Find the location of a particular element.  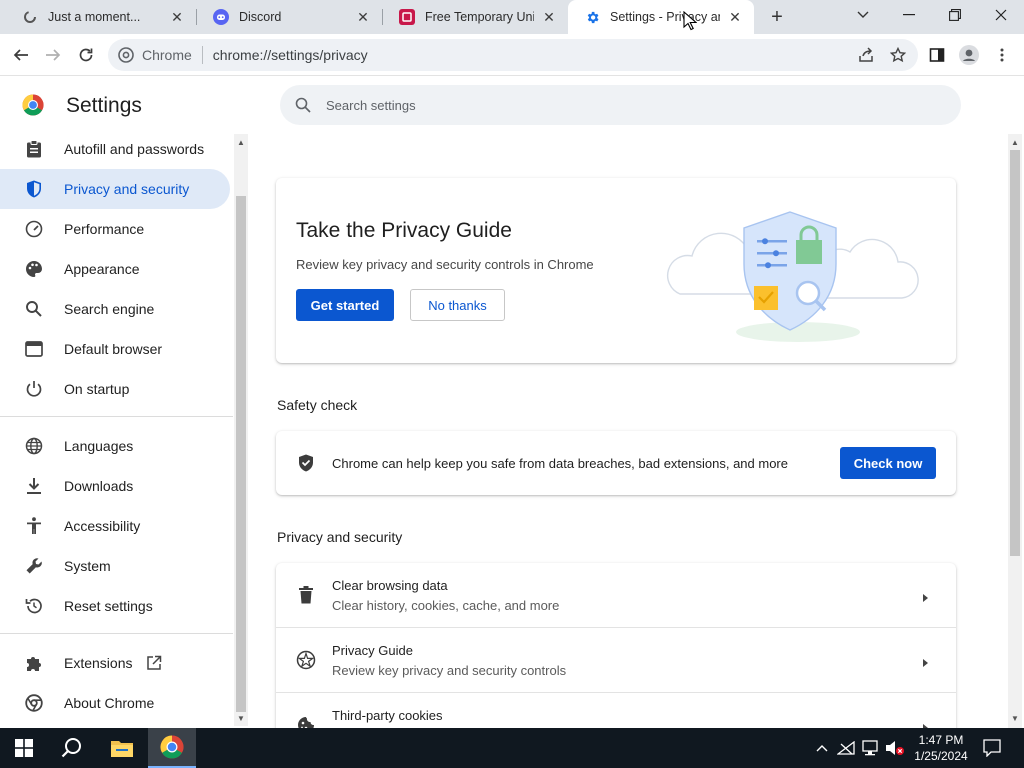

clock-date: 1/25/2024 is located at coordinates (941, 756).